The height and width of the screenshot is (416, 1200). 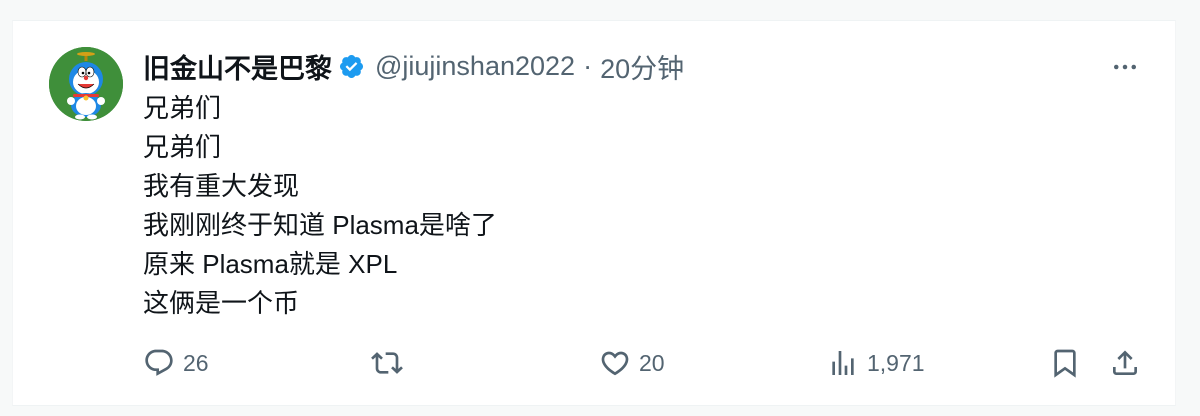 I want to click on timestamp: 20分钟, so click(x=642, y=66).